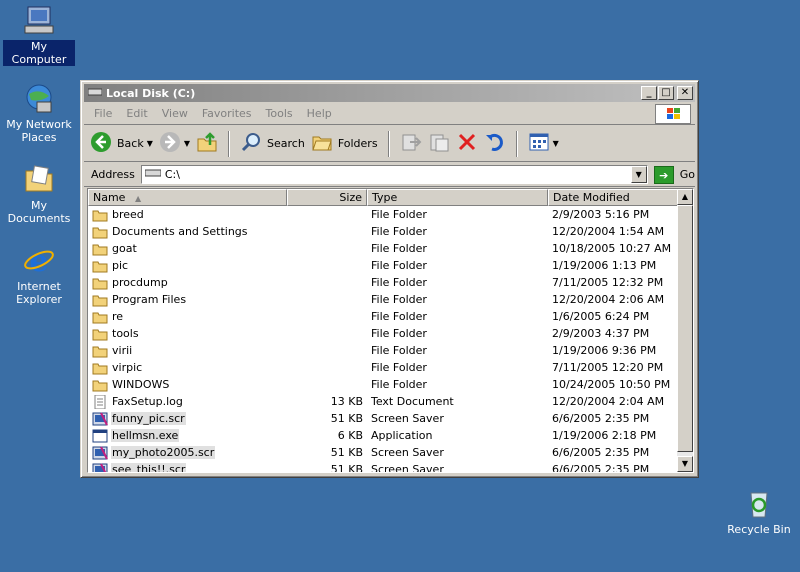  What do you see at coordinates (394, 174) in the screenshot?
I see `address-input: C:\ ▼` at bounding box center [394, 174].